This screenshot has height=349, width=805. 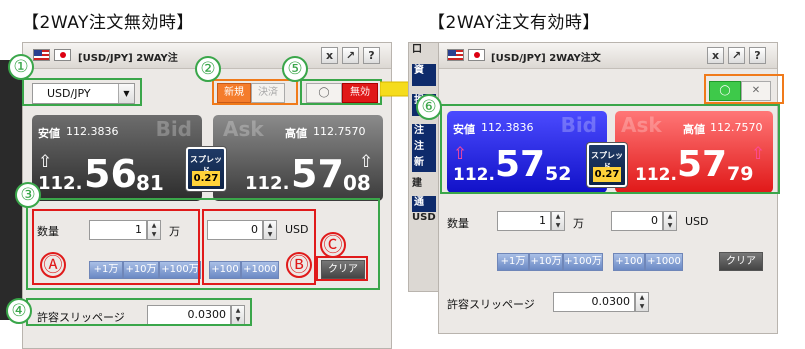 What do you see at coordinates (513, 262) in the screenshot?
I see `add-10k-button: +1万` at bounding box center [513, 262].